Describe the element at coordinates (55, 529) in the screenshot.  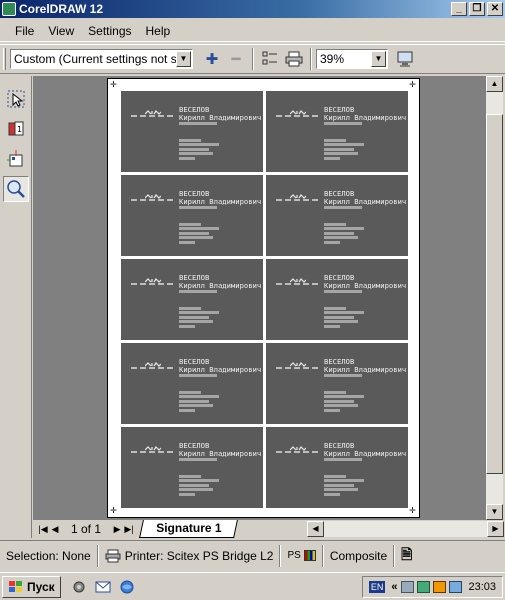
I see `previous-page-icon: ◀` at that location.